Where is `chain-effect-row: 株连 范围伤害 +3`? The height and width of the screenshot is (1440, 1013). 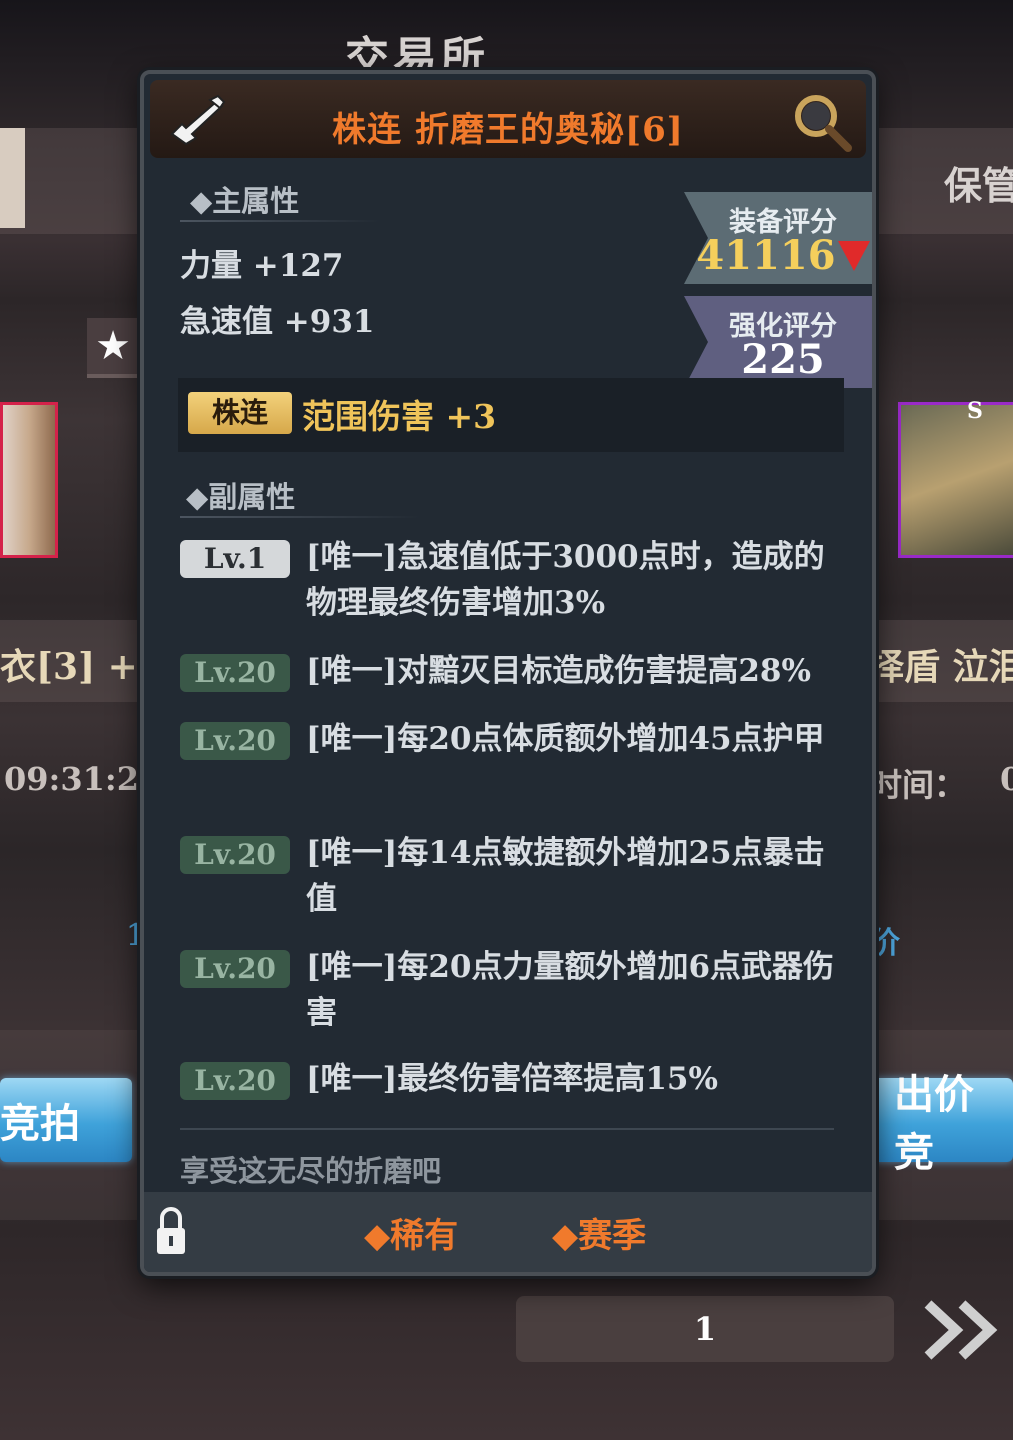
chain-effect-row: 株连 范围伤害 +3 is located at coordinates (511, 415).